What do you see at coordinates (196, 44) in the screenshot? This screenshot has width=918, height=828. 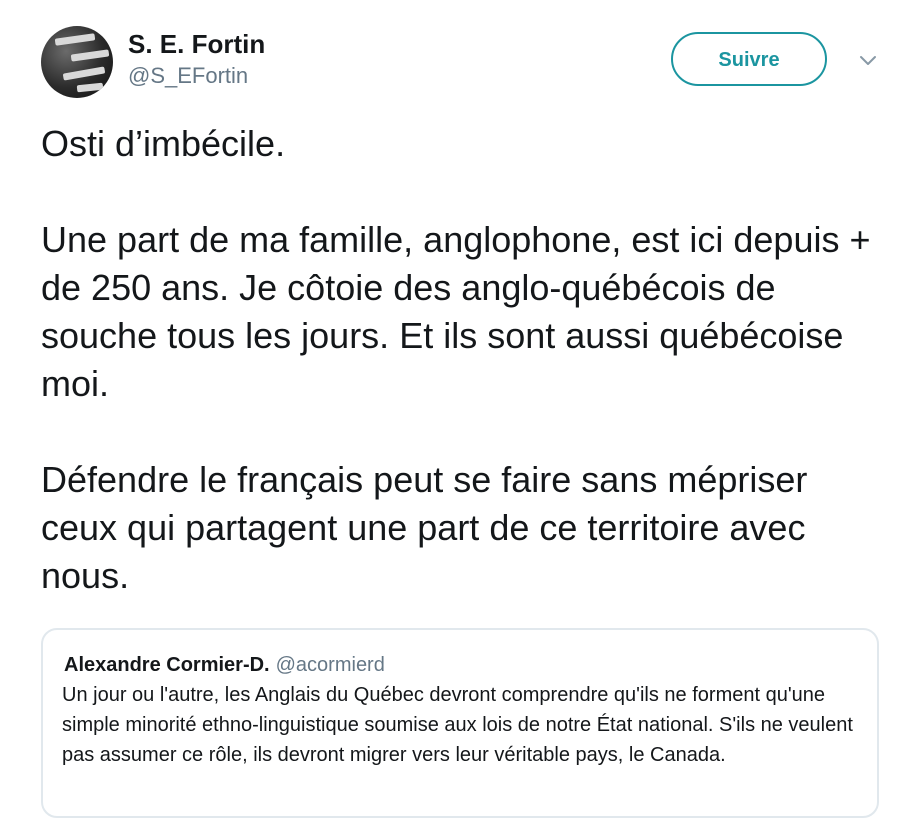 I see `author-display-name: S. E. Fortin` at bounding box center [196, 44].